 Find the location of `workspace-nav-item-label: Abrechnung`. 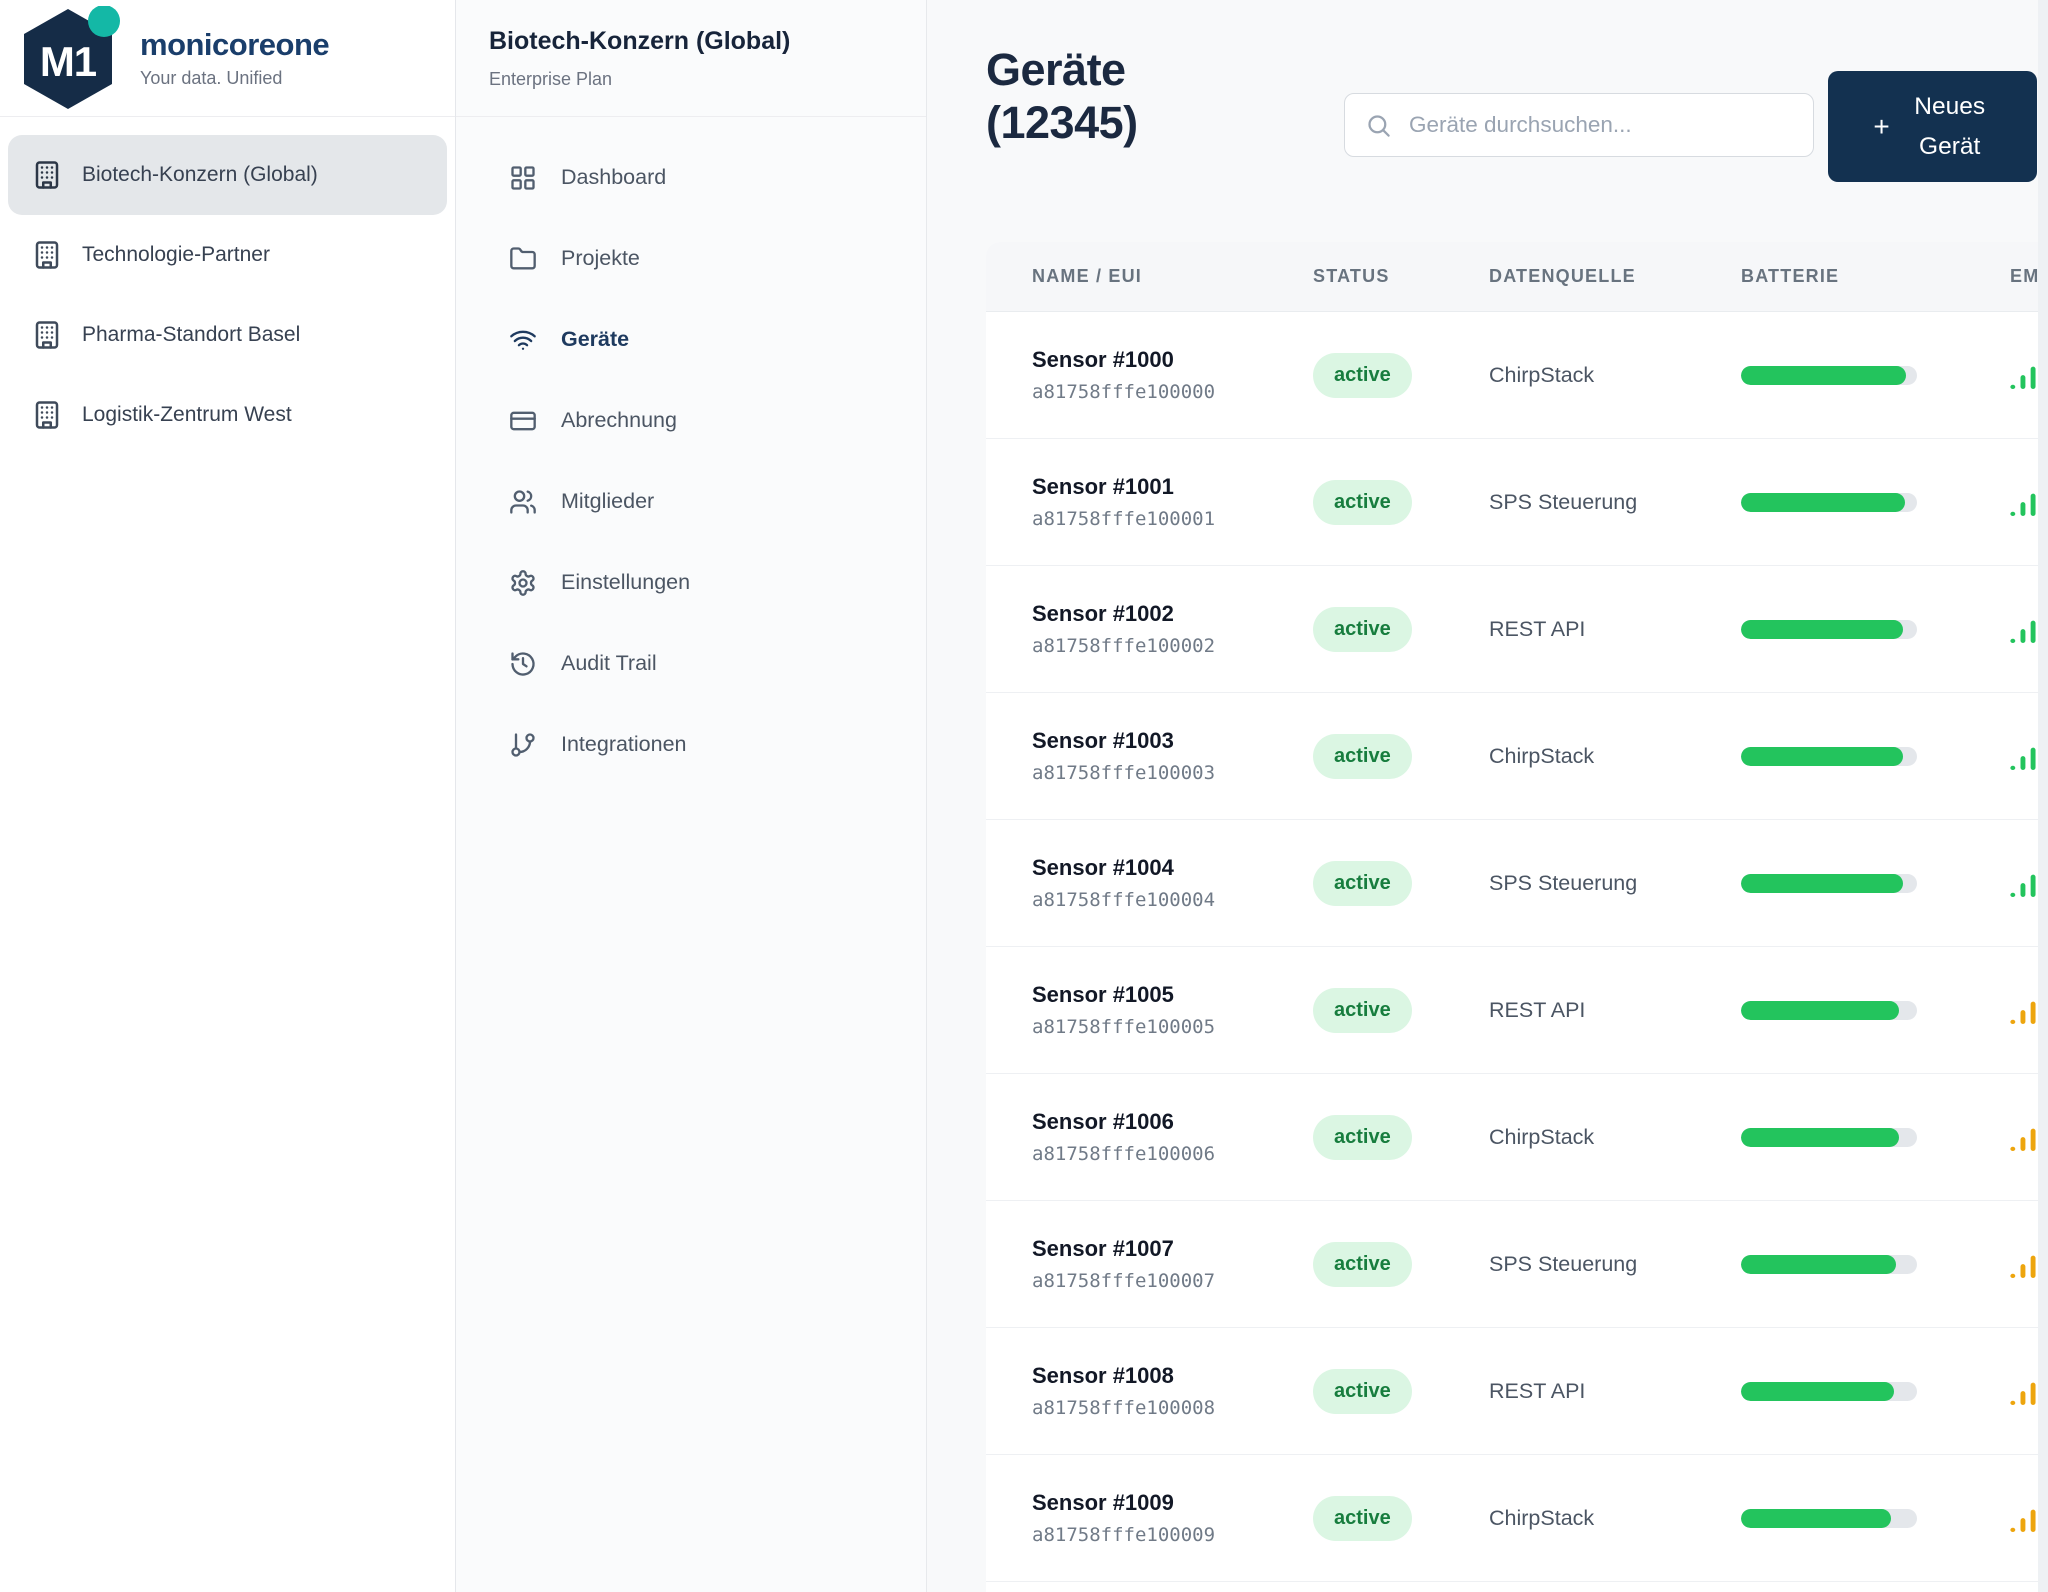

workspace-nav-item-label: Abrechnung is located at coordinates (619, 420).